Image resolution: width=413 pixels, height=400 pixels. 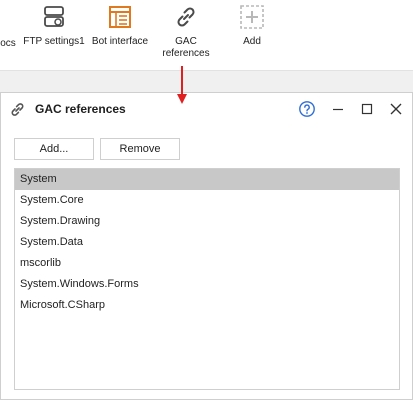 I want to click on toolbar-item-label: Add, so click(x=252, y=41).